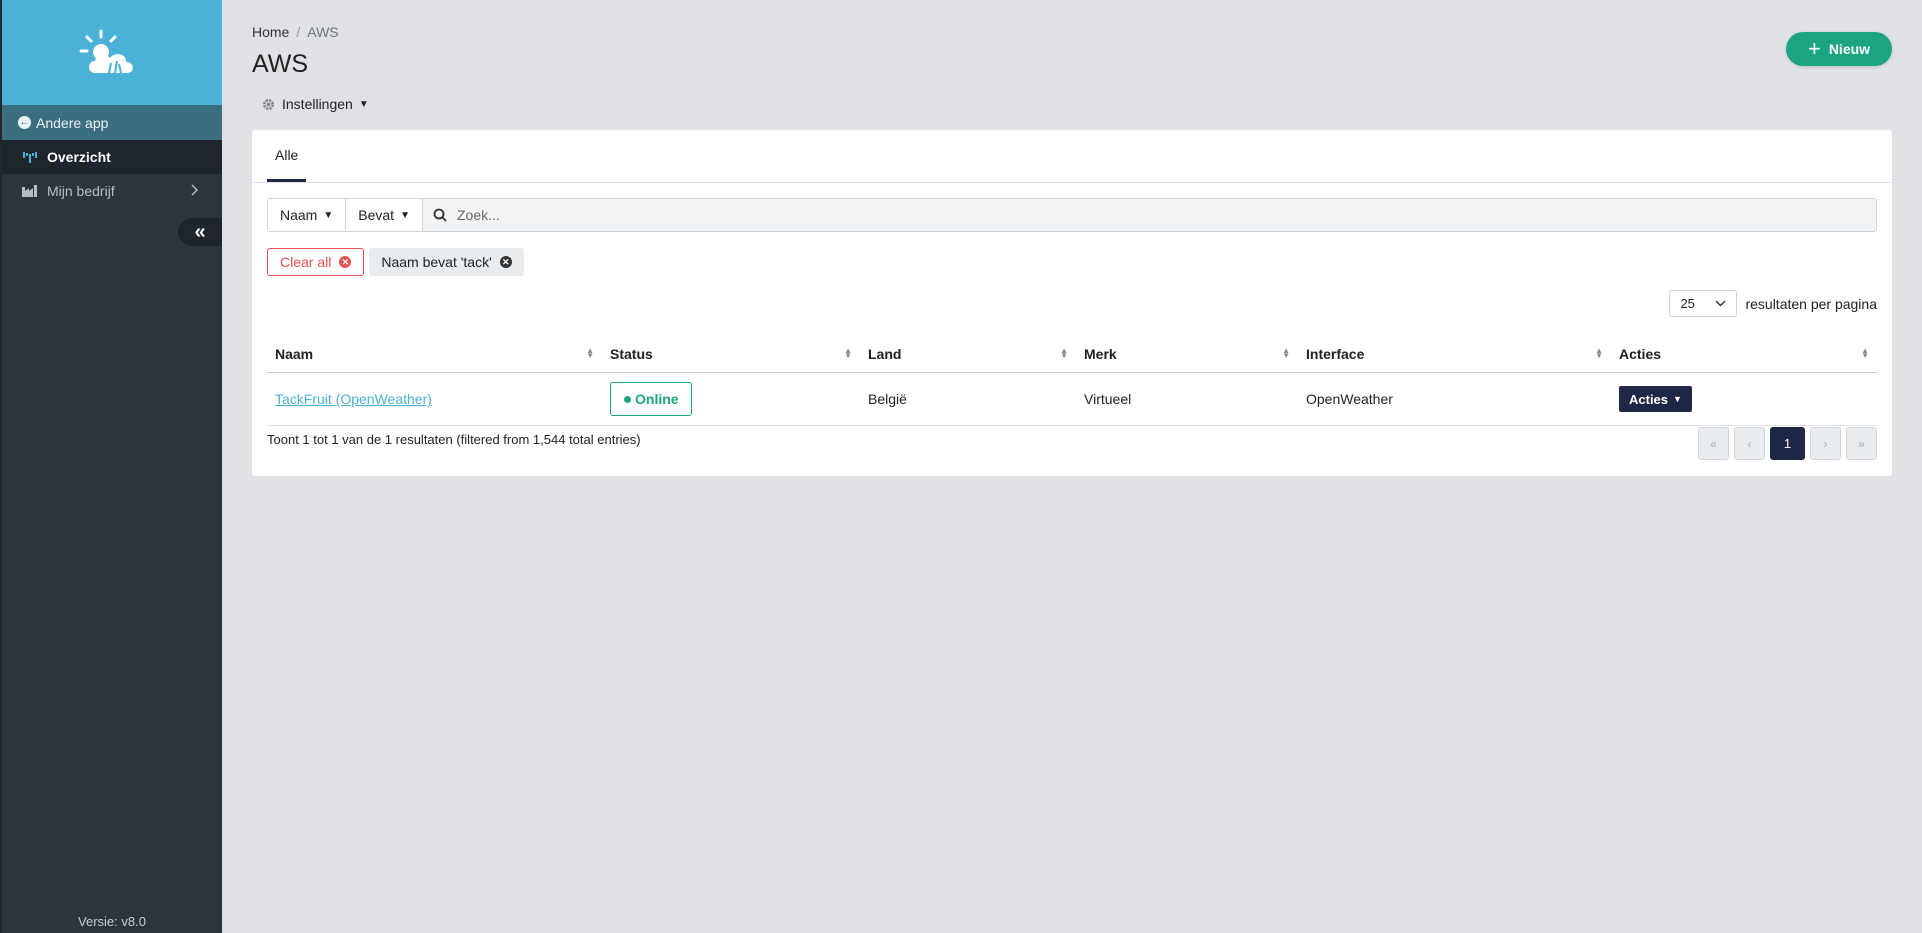 The height and width of the screenshot is (933, 1922). What do you see at coordinates (1072, 156) in the screenshot?
I see `tab-bar: Alle` at bounding box center [1072, 156].